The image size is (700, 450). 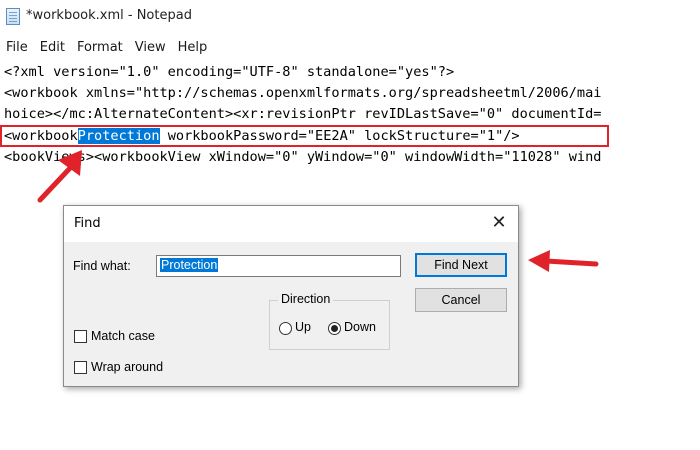 What do you see at coordinates (17, 48) in the screenshot?
I see `menu-file: File` at bounding box center [17, 48].